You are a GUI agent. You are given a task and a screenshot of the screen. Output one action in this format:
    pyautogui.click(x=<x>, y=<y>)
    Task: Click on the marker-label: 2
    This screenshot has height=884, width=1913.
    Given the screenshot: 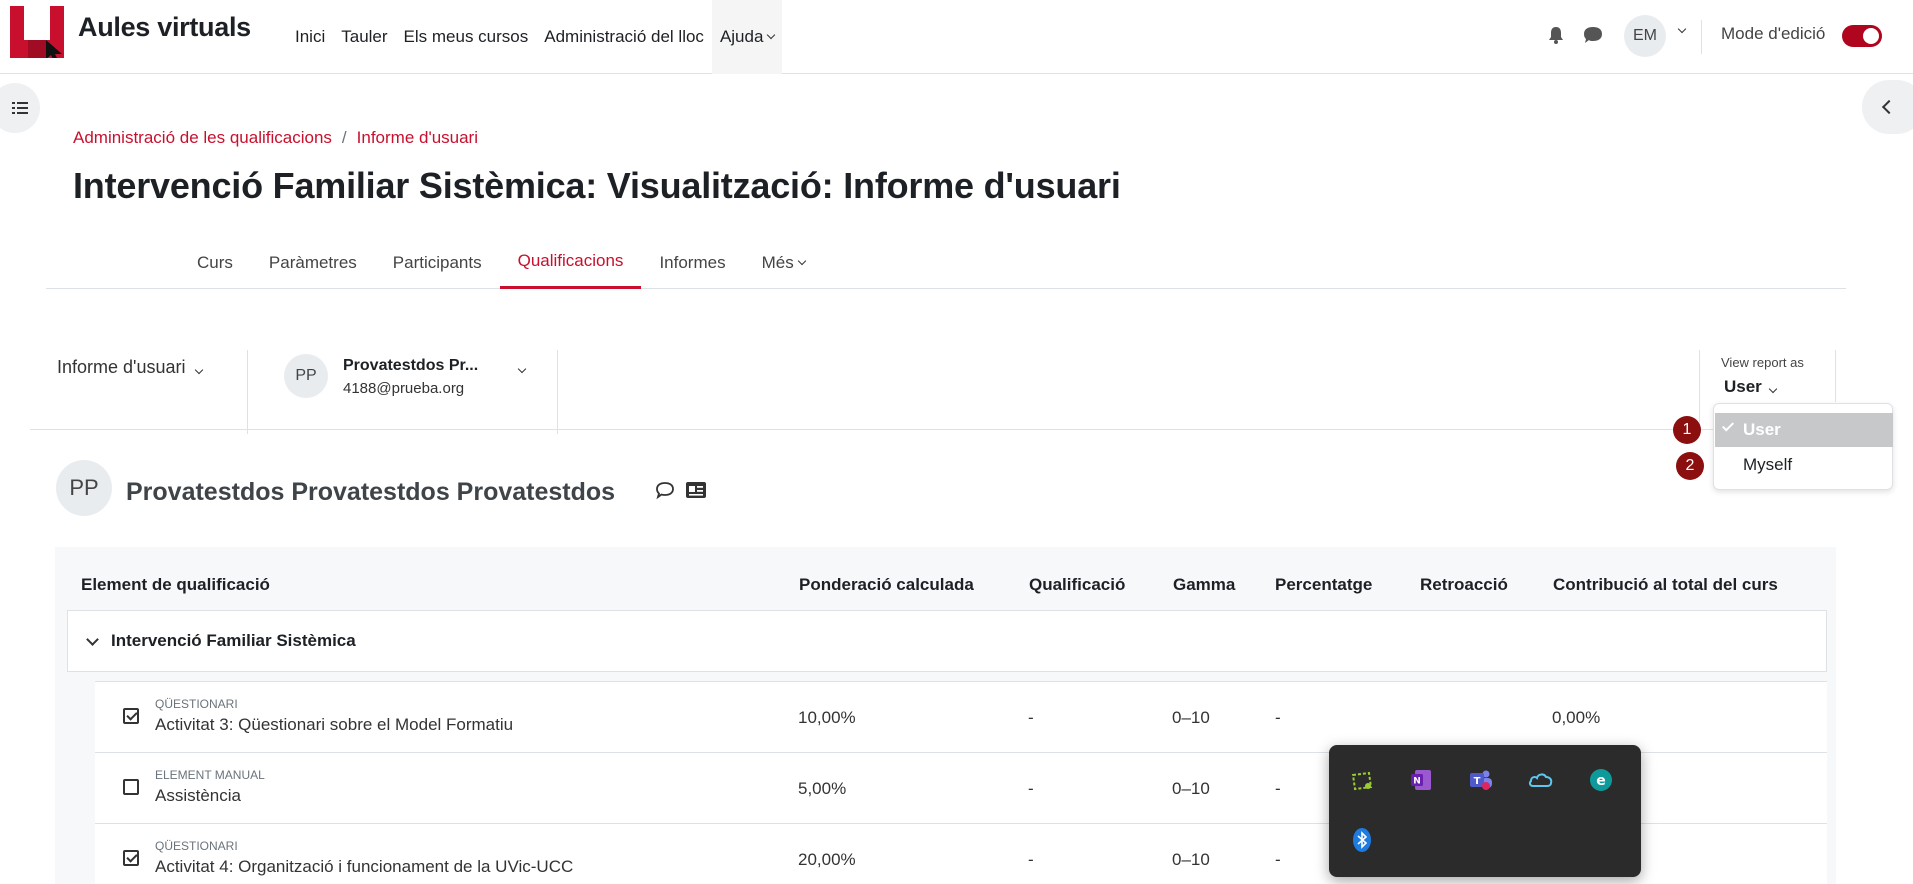 What is the action you would take?
    pyautogui.click(x=1690, y=465)
    